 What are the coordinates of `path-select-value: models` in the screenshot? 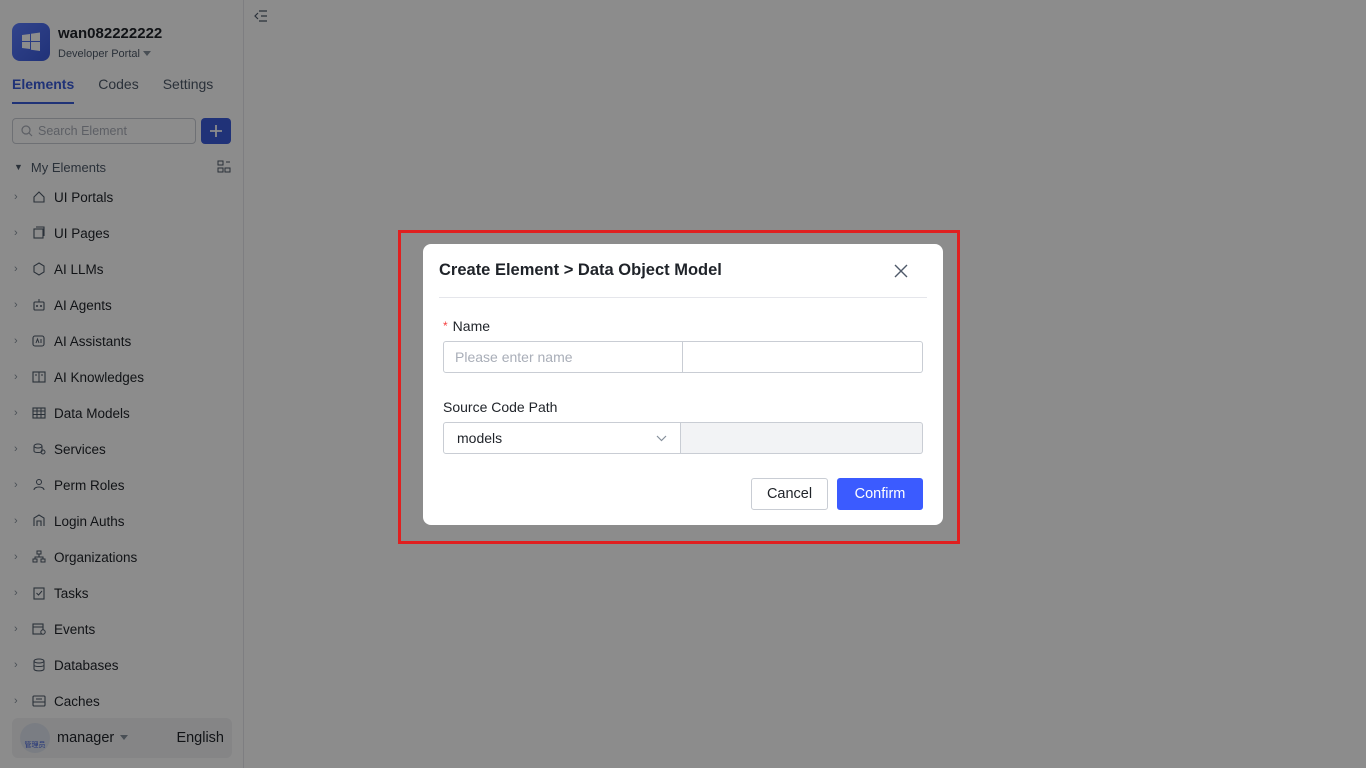 It's located at (480, 438).